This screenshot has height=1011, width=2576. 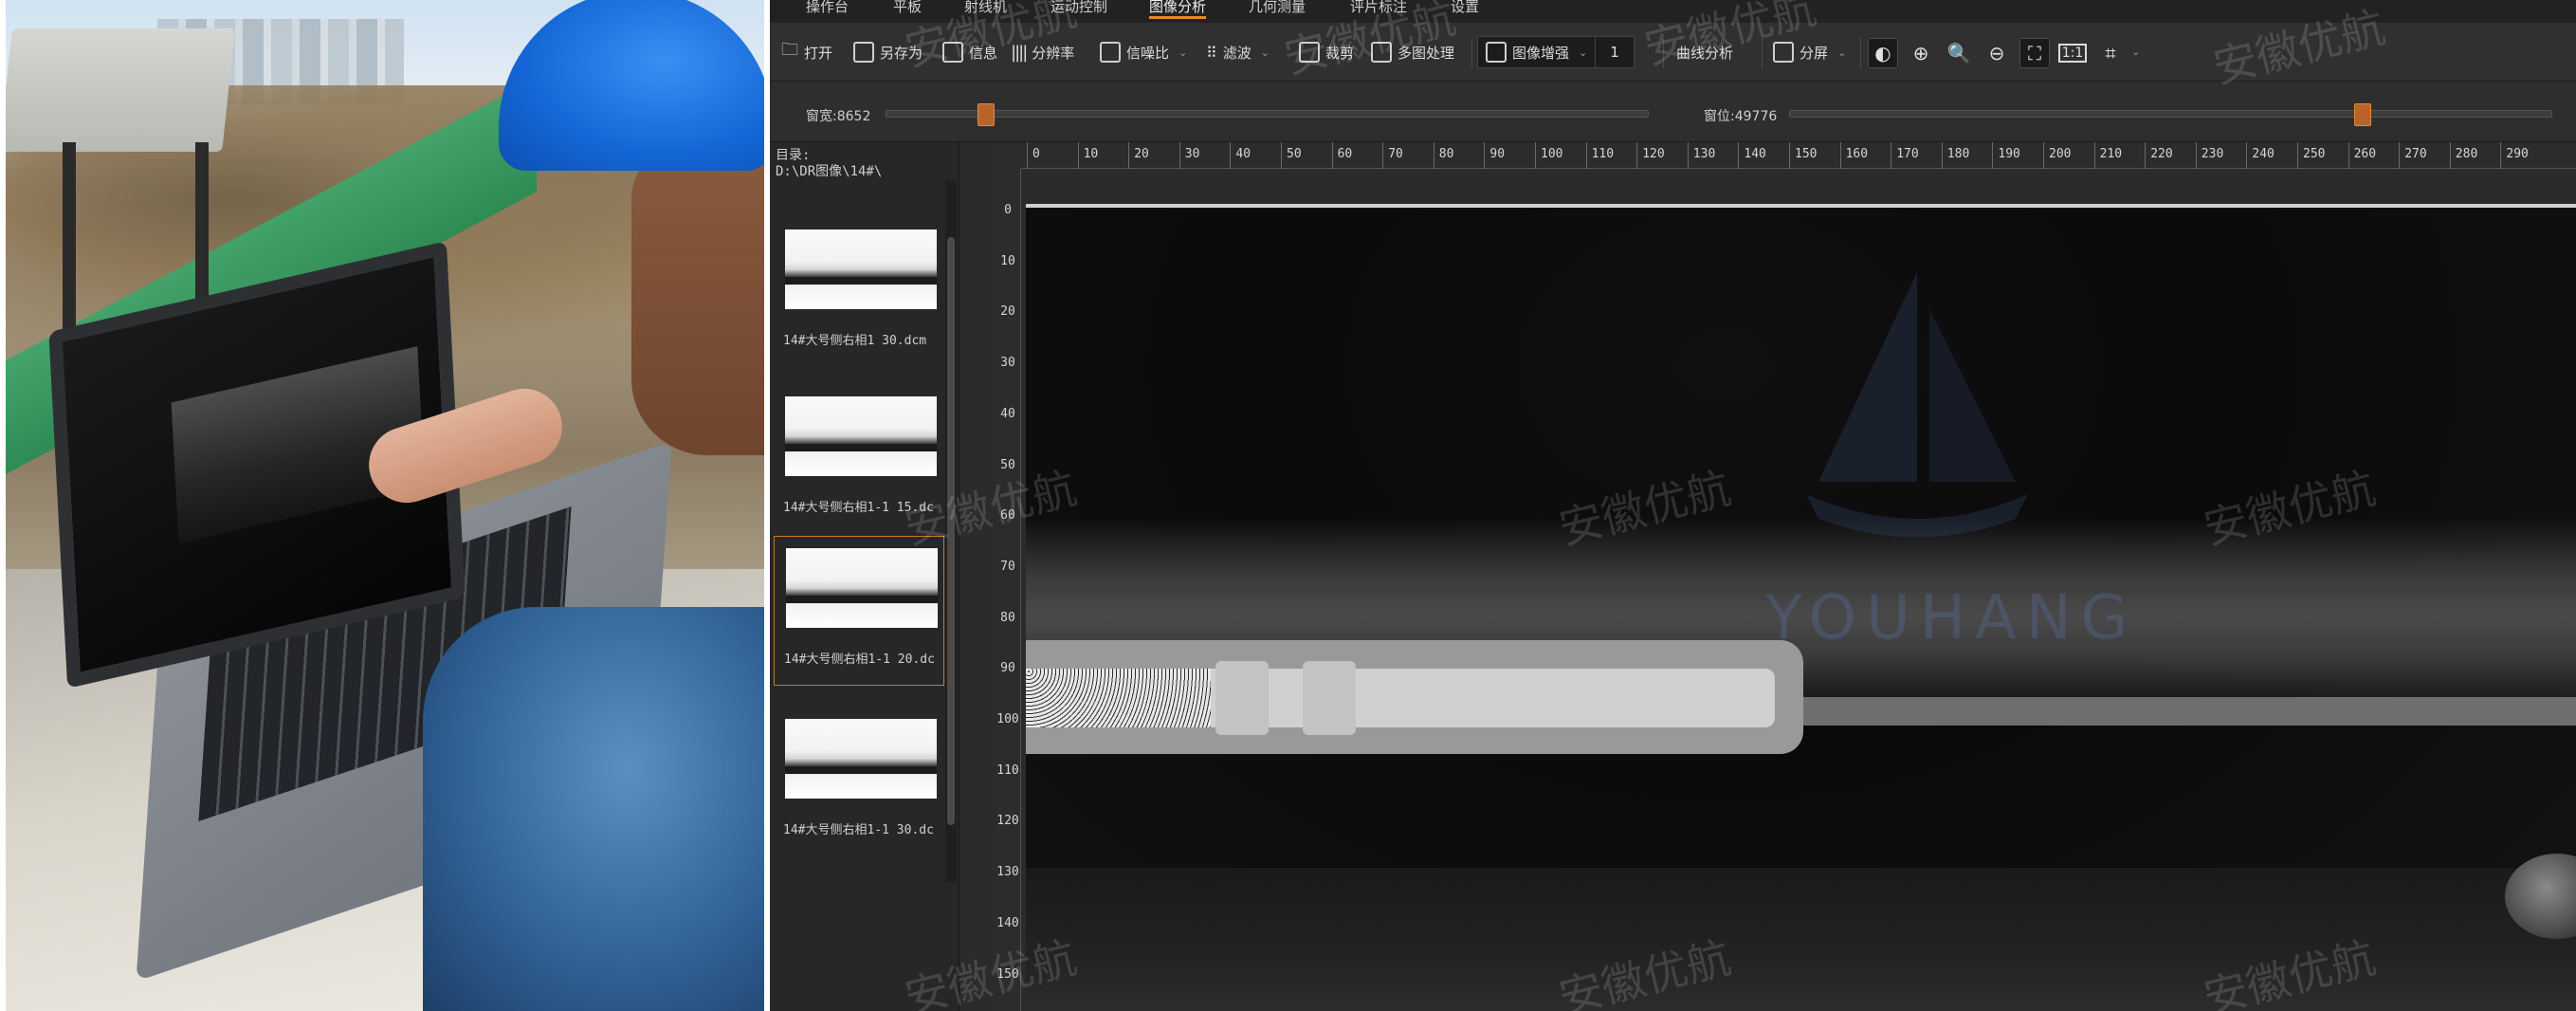 What do you see at coordinates (1267, 114) in the screenshot?
I see `window-width-slider` at bounding box center [1267, 114].